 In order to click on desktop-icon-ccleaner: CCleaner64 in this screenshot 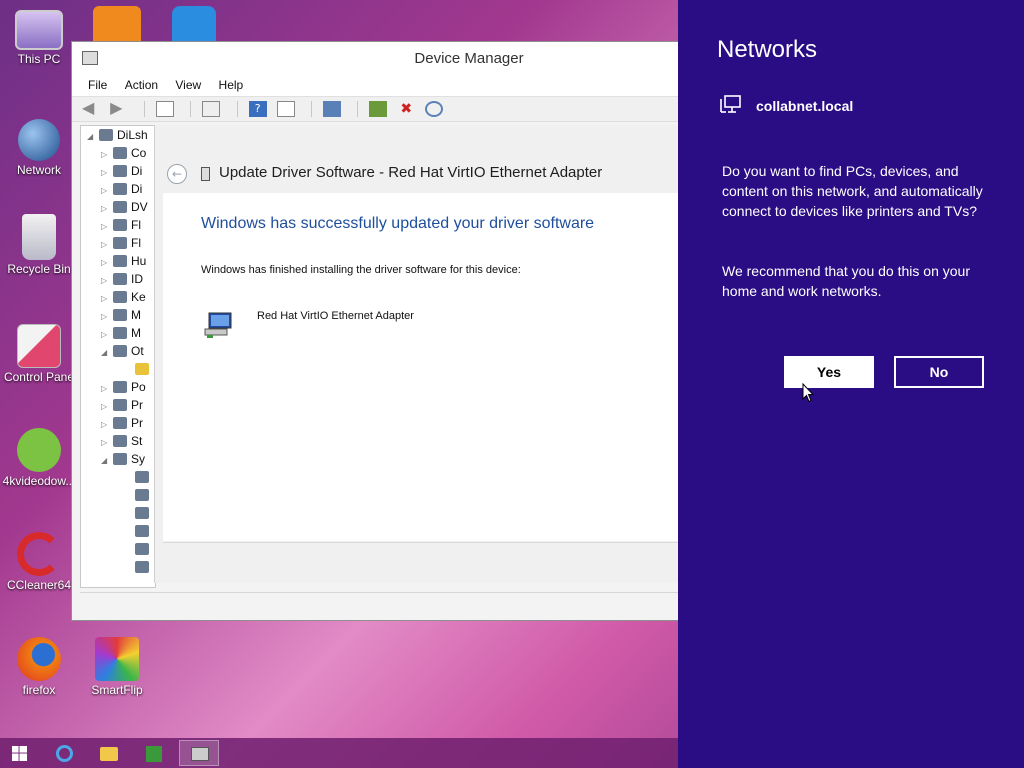, I will do `click(39, 562)`.